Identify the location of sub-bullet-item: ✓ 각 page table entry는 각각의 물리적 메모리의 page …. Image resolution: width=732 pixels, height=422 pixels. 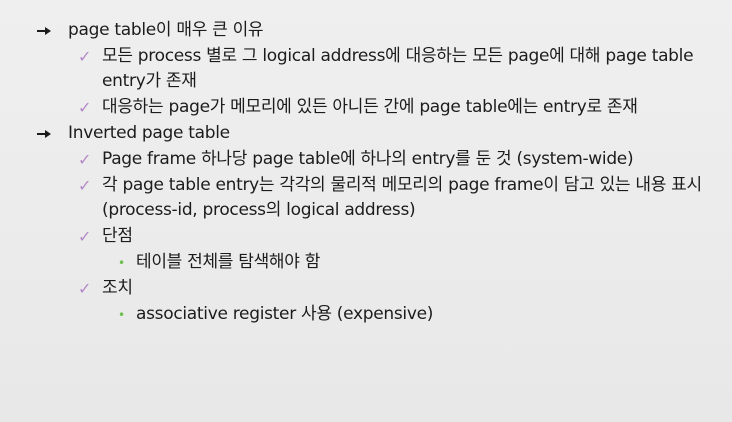
(366, 198).